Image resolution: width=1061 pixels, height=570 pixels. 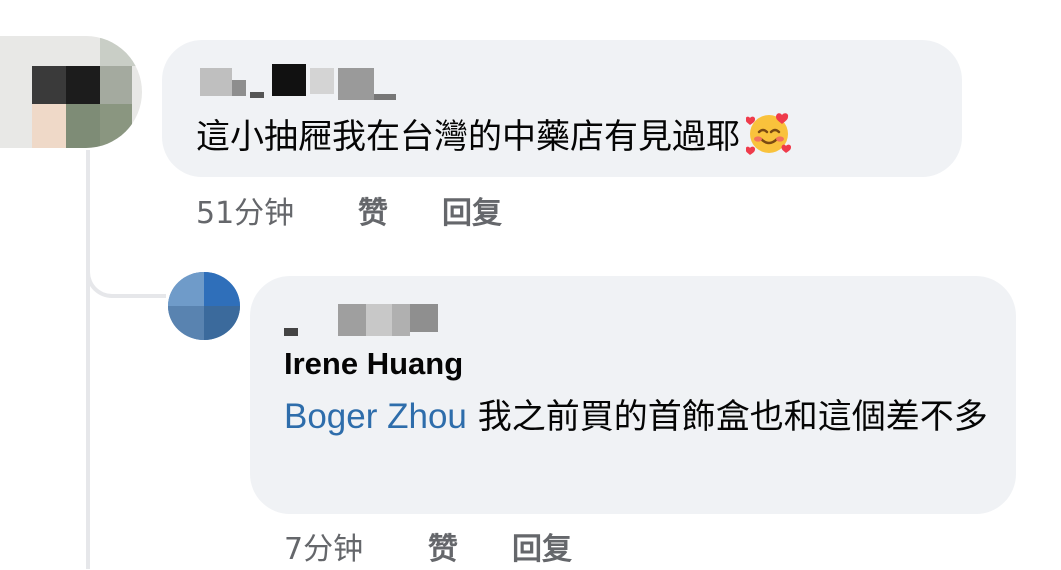 I want to click on commenter-avatar, so click(x=71, y=92).